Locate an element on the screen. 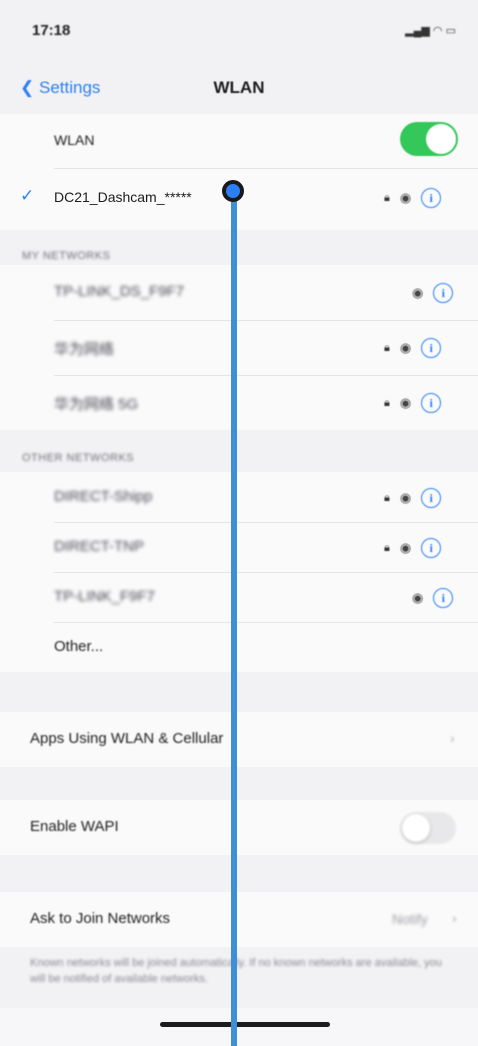 The width and height of the screenshot is (478, 1046). network-name: TP-LINK_DS_F9F7 is located at coordinates (119, 291).